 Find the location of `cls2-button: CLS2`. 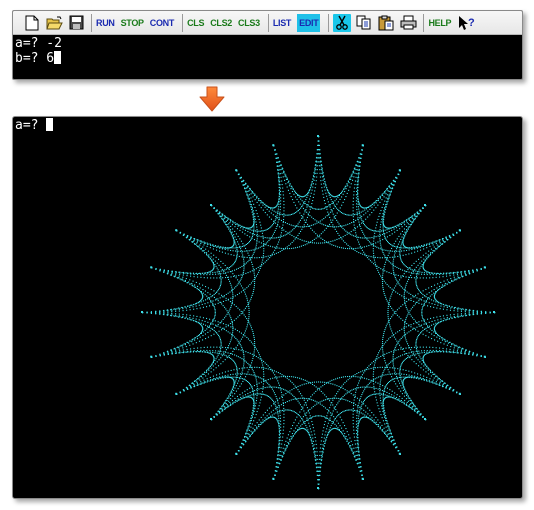

cls2-button: CLS2 is located at coordinates (221, 23).